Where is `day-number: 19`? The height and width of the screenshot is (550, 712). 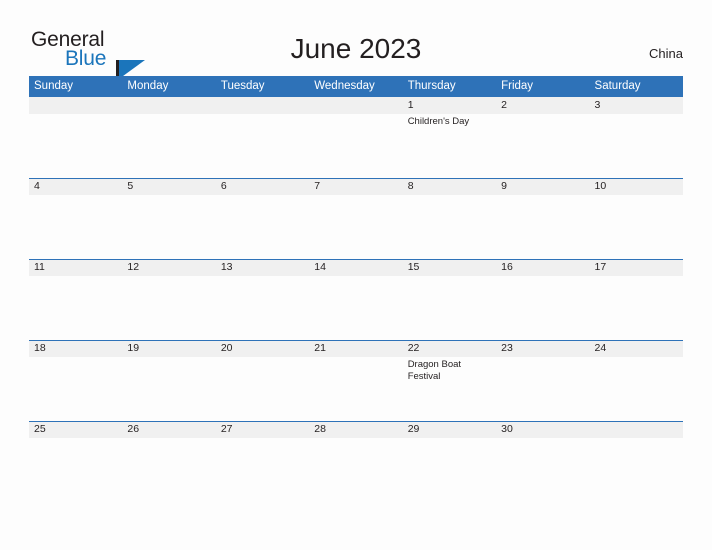 day-number: 19 is located at coordinates (133, 348).